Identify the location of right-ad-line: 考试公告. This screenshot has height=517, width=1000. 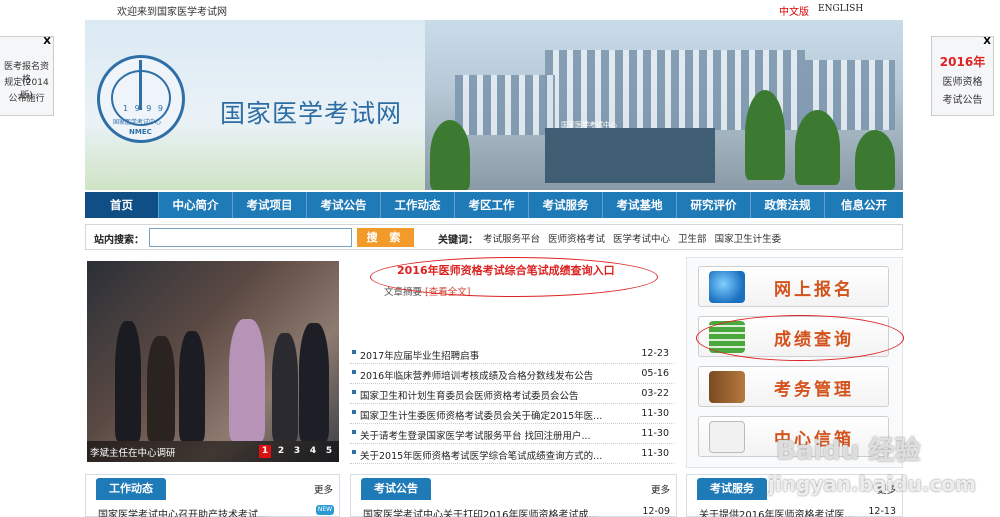
(962, 100).